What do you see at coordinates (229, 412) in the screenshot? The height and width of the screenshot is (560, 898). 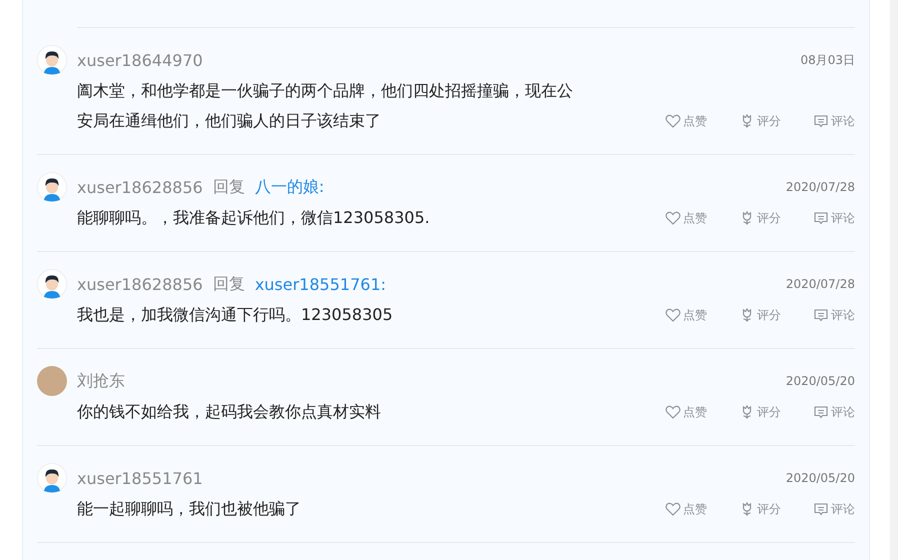 I see `comment-text: 你的钱不如给我，起码我会教你点真材实料` at bounding box center [229, 412].